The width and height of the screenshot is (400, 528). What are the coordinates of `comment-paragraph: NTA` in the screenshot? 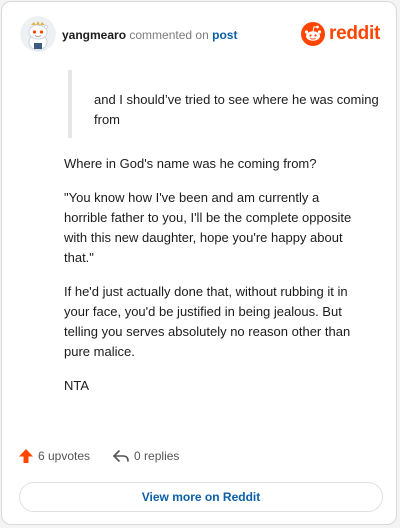 It's located at (77, 385).